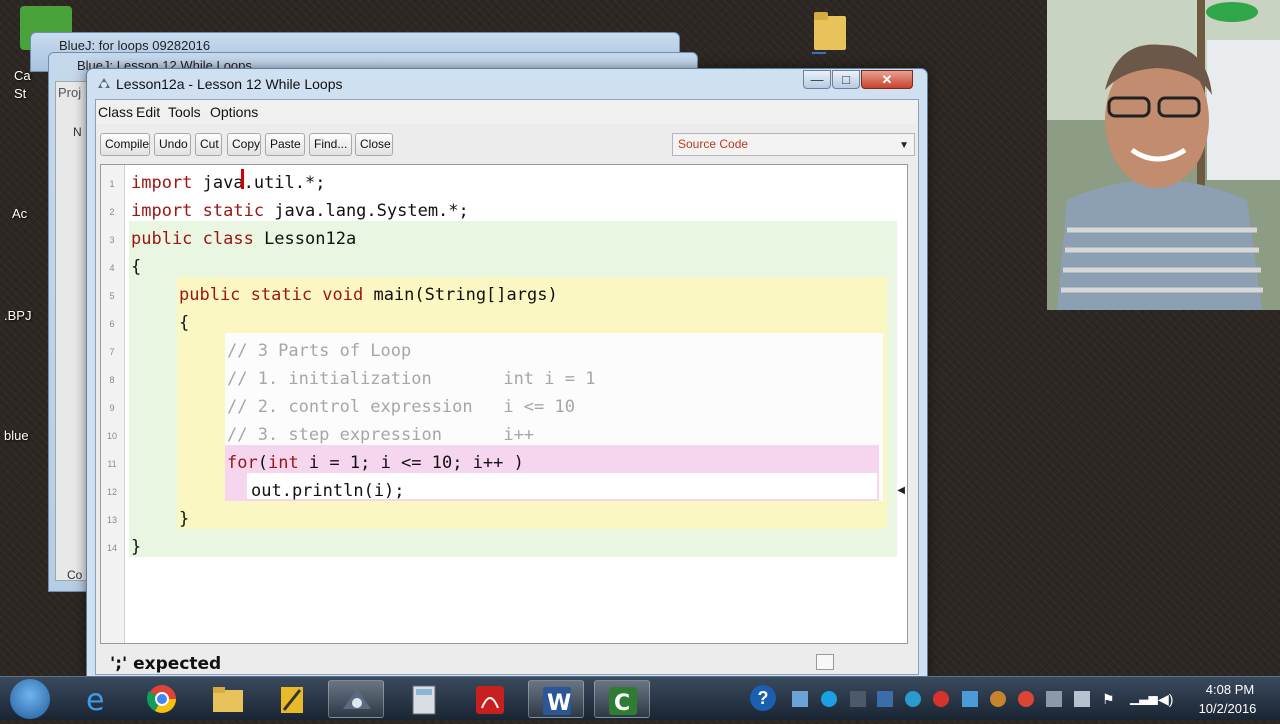 Image resolution: width=1280 pixels, height=724 pixels. What do you see at coordinates (234, 112) in the screenshot?
I see `menu-options: Options` at bounding box center [234, 112].